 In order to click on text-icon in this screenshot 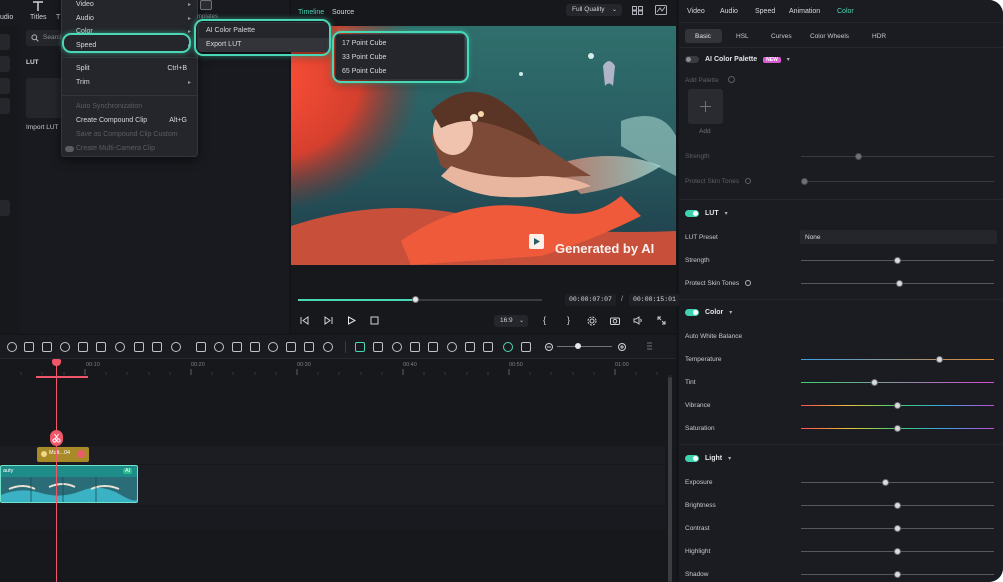, I will do `click(65, 347)`.